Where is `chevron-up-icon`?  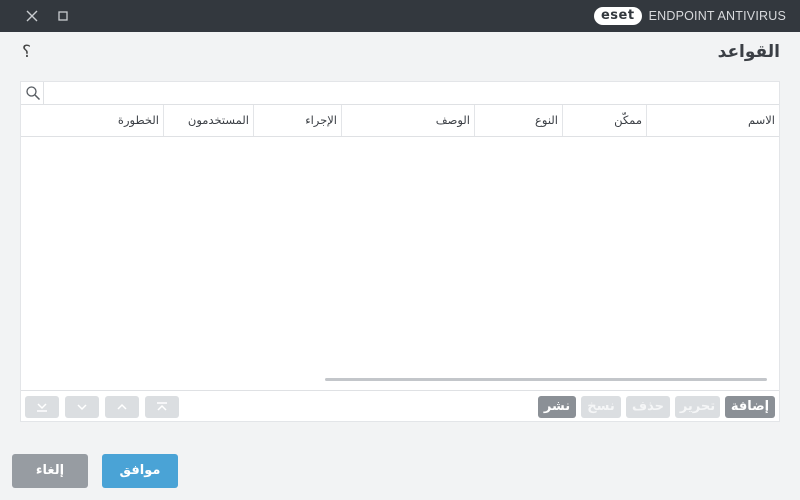
chevron-up-icon is located at coordinates (122, 406).